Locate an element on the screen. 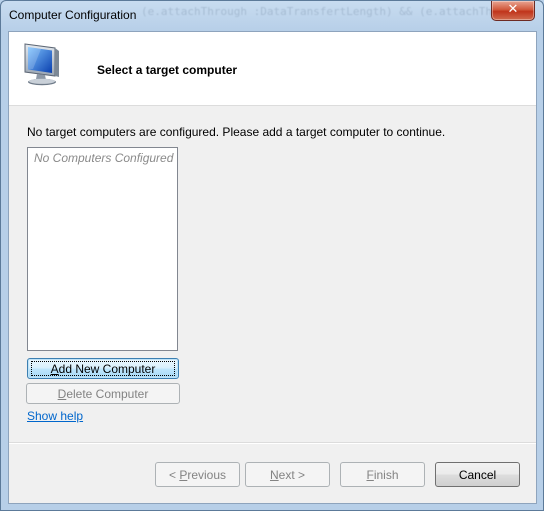 Image resolution: width=544 pixels, height=511 pixels. finish-label: inish is located at coordinates (386, 475).